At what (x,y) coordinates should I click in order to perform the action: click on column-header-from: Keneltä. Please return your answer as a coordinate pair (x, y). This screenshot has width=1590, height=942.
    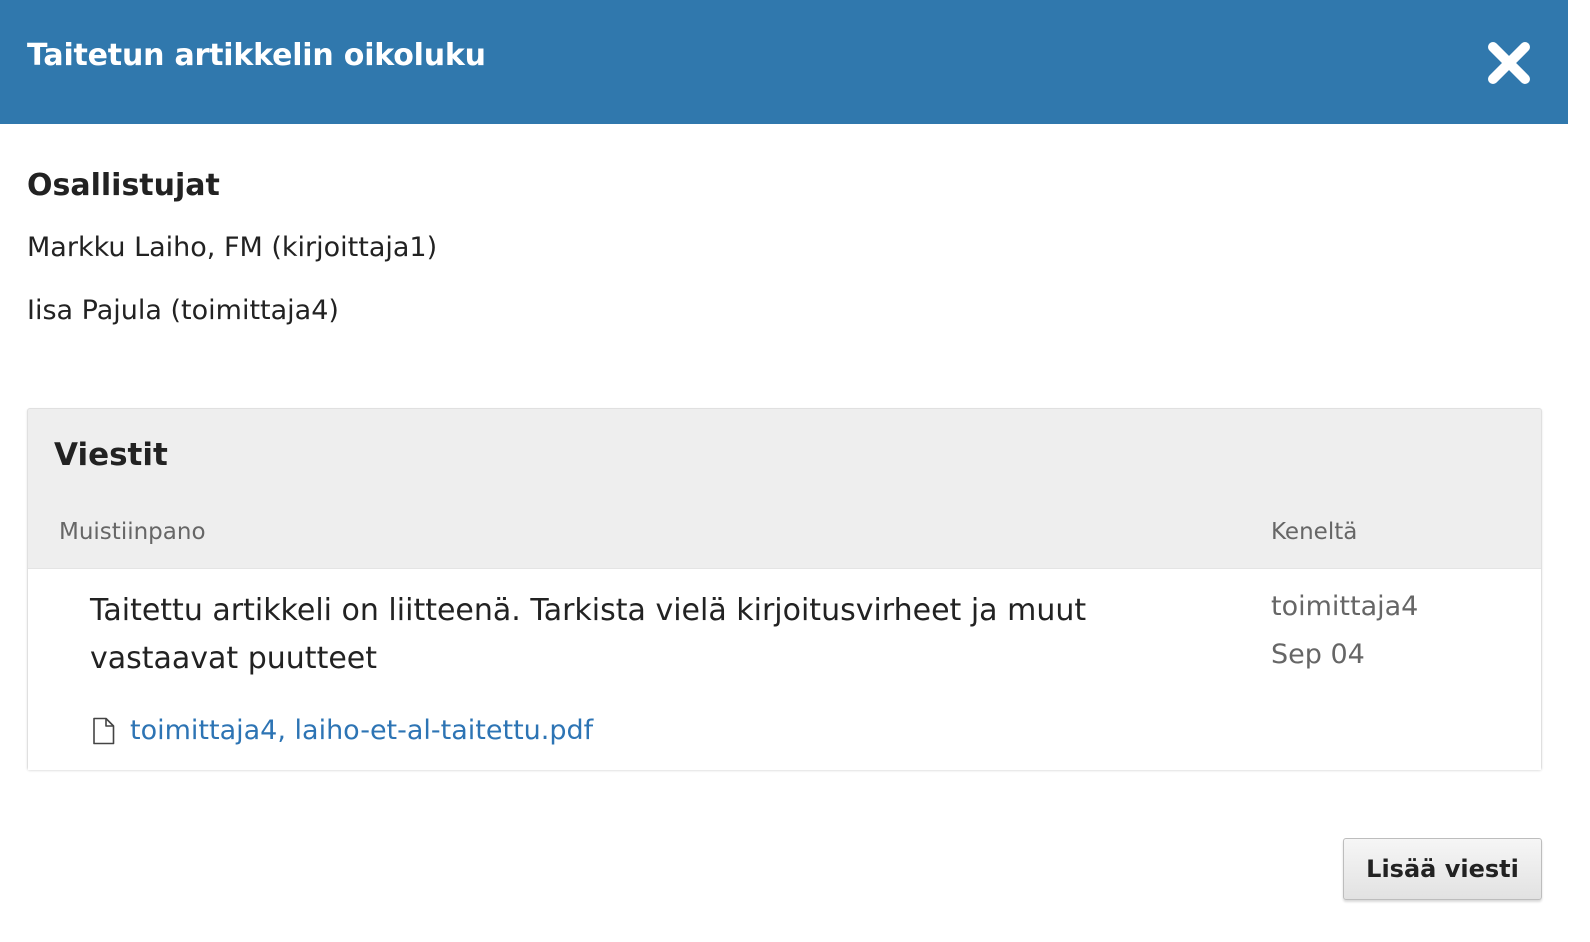
    Looking at the image, I should click on (1314, 532).